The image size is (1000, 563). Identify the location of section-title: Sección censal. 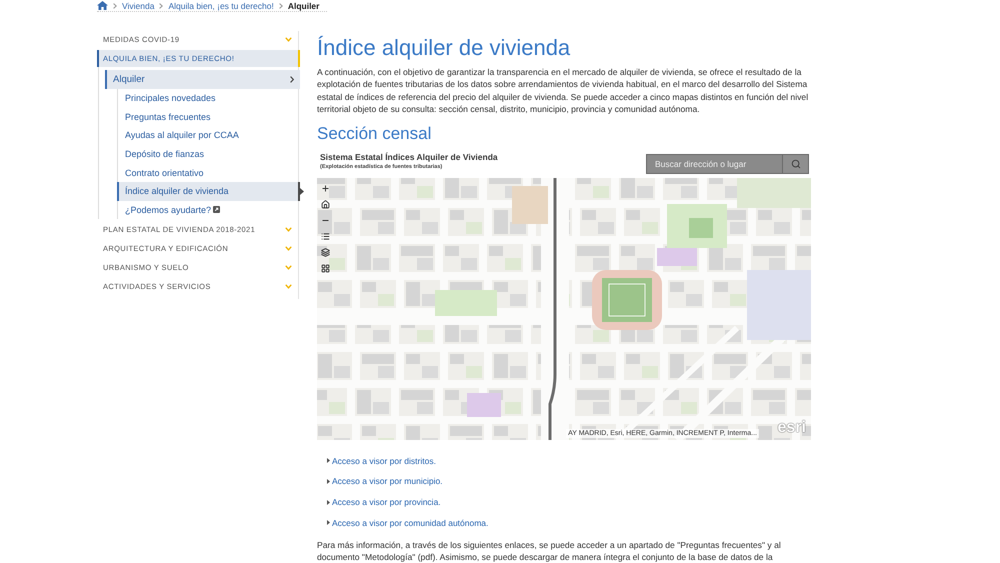
(374, 133).